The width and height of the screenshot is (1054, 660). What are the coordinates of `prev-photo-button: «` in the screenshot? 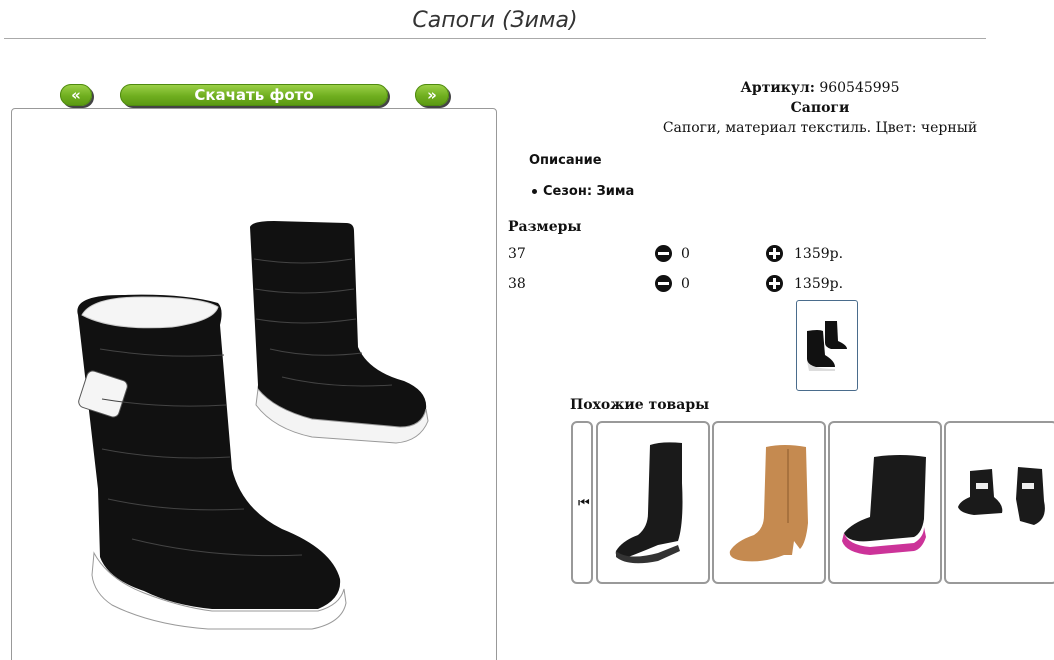 It's located at (76, 95).